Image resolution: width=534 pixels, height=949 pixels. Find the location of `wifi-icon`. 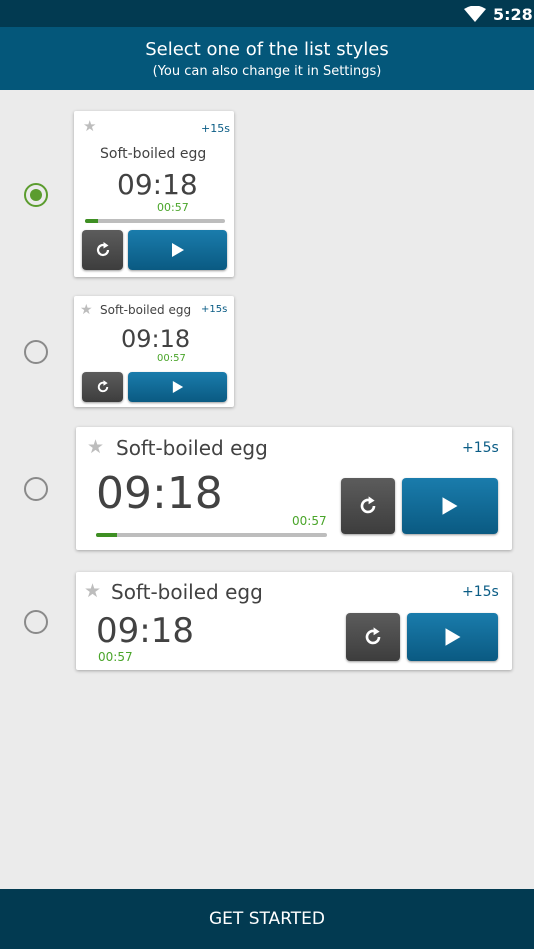

wifi-icon is located at coordinates (475, 14).